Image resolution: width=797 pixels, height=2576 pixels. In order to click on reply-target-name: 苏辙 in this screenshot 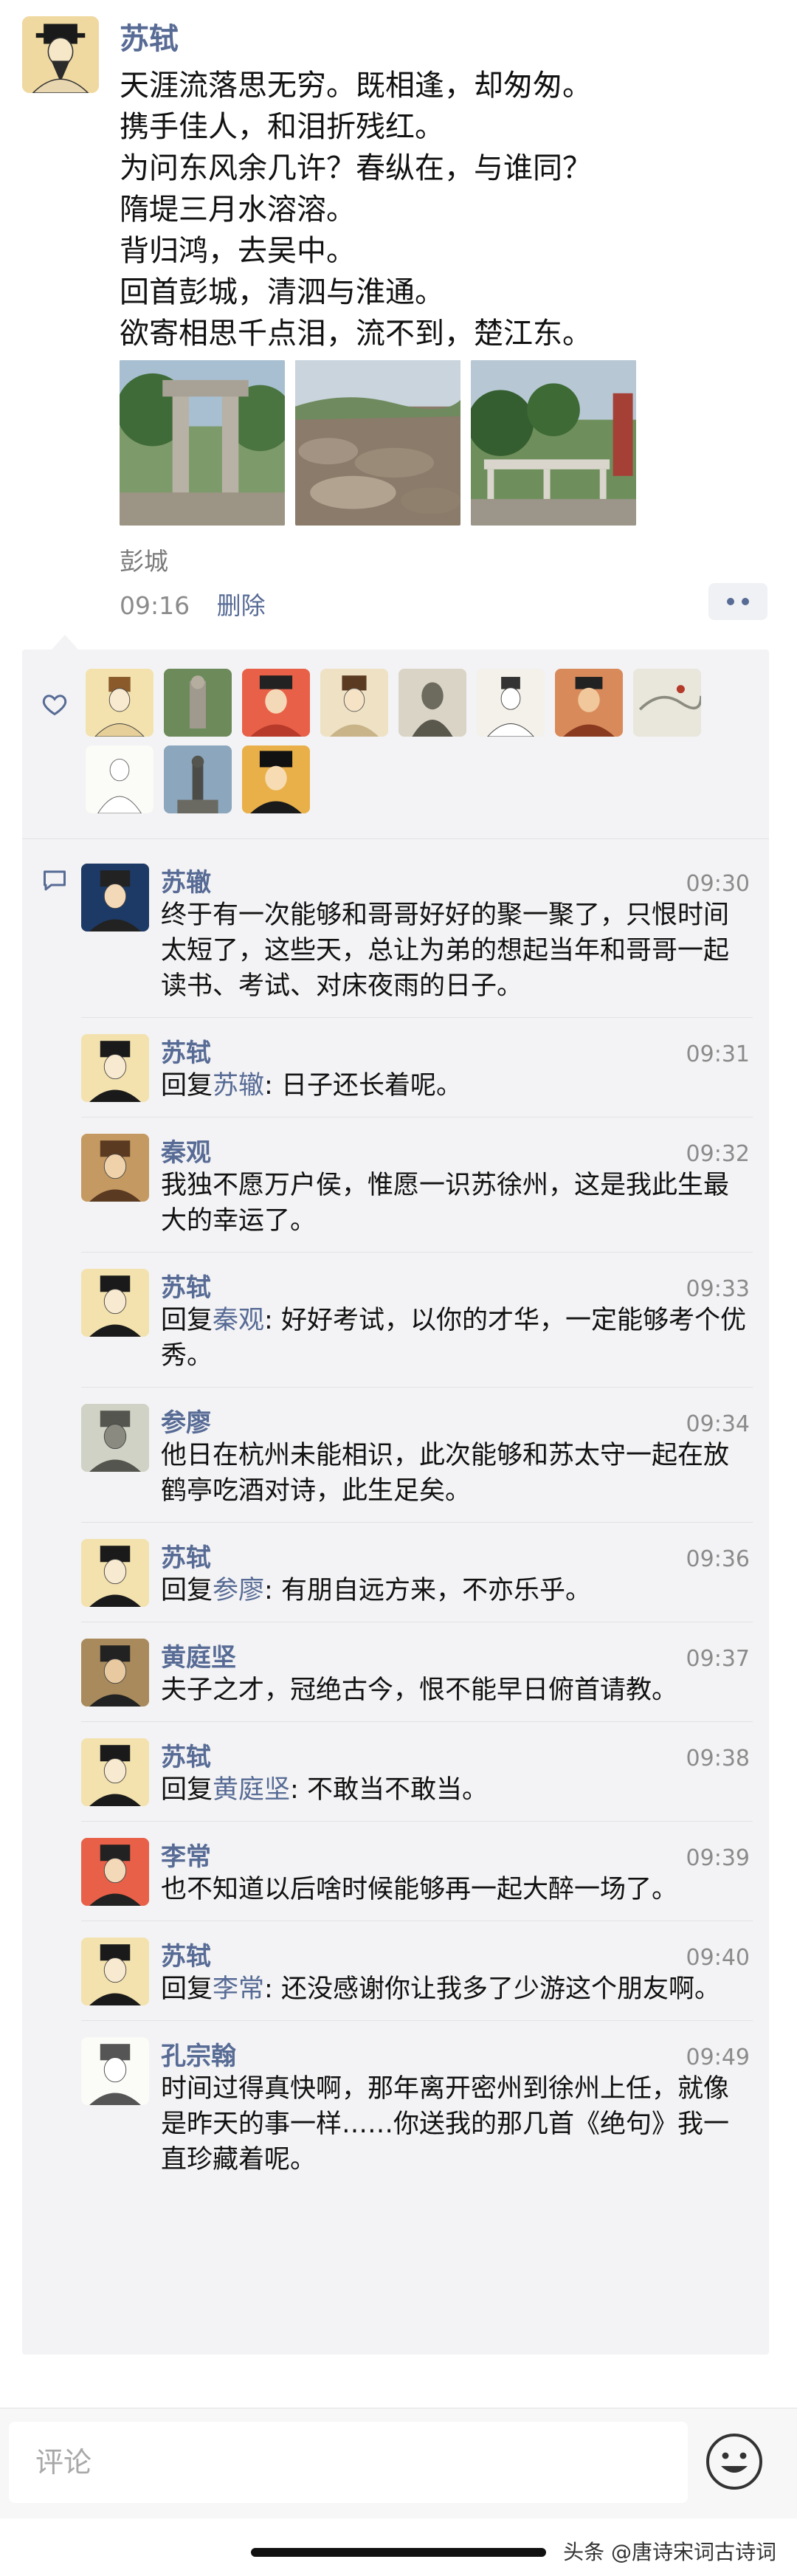, I will do `click(238, 1086)`.